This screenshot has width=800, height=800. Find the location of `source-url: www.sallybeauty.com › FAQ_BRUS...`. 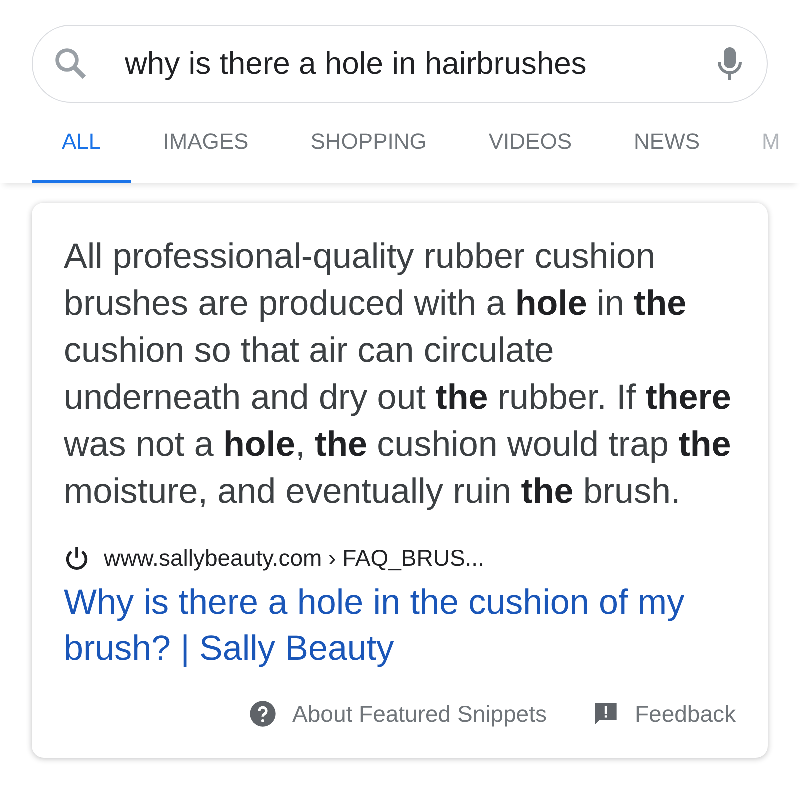

source-url: www.sallybeauty.com › FAQ_BRUS... is located at coordinates (294, 558).